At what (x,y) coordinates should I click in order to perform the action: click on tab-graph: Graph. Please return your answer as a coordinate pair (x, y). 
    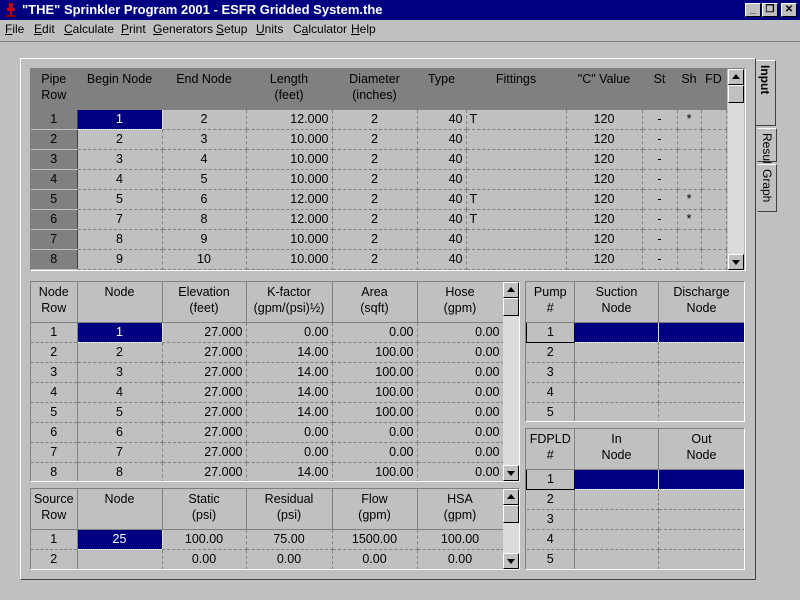
    Looking at the image, I should click on (767, 188).